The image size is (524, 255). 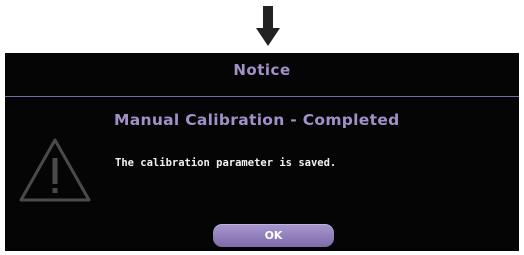 I want to click on dialog-message: The calibration parameter is saved., so click(x=226, y=163).